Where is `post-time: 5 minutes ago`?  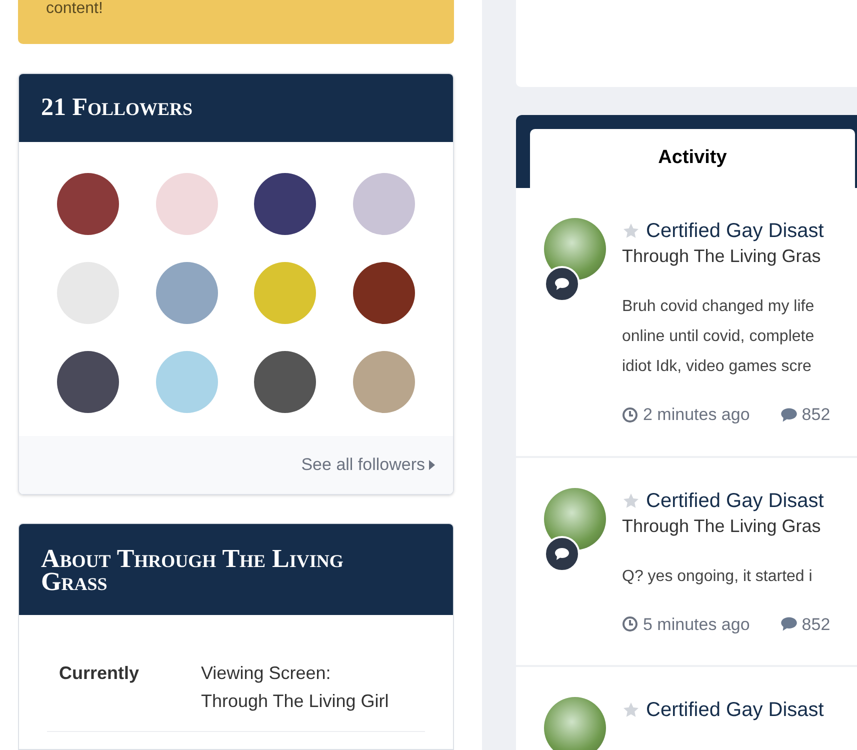 post-time: 5 minutes ago is located at coordinates (696, 625).